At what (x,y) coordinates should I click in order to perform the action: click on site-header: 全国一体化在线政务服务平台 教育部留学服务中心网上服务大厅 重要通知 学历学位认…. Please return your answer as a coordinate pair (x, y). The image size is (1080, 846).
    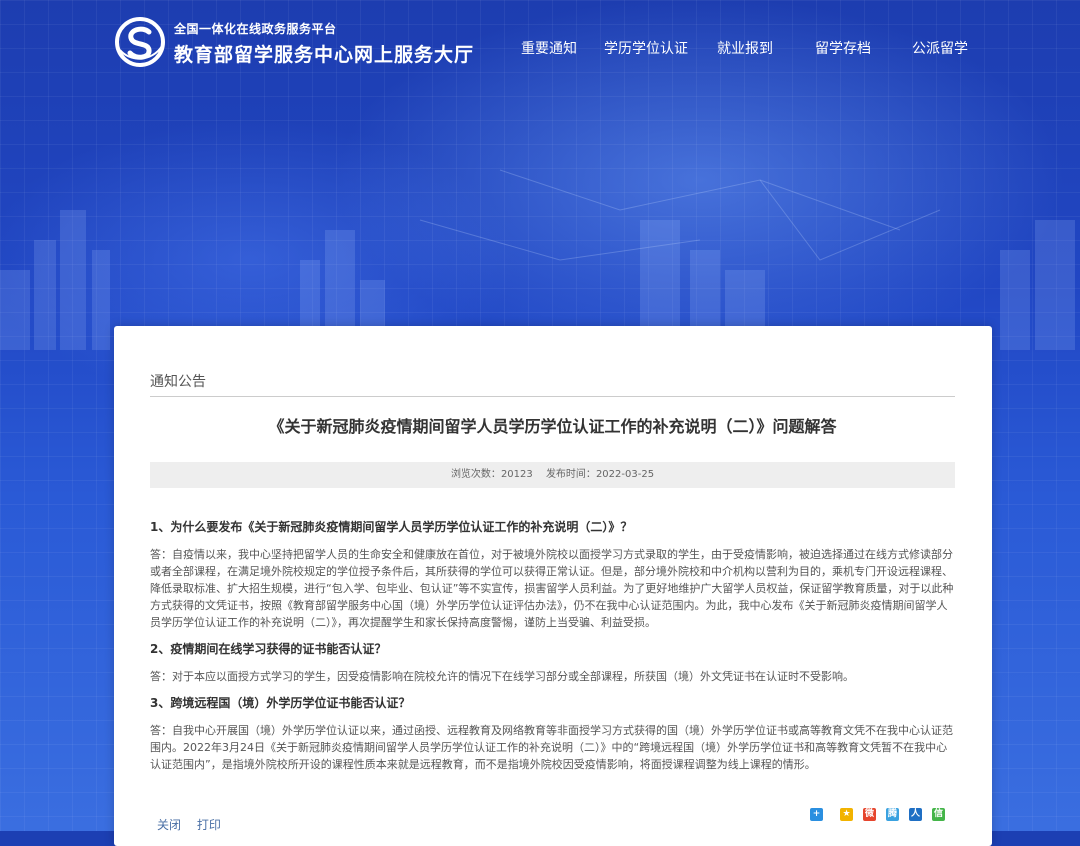
    Looking at the image, I should click on (540, 45).